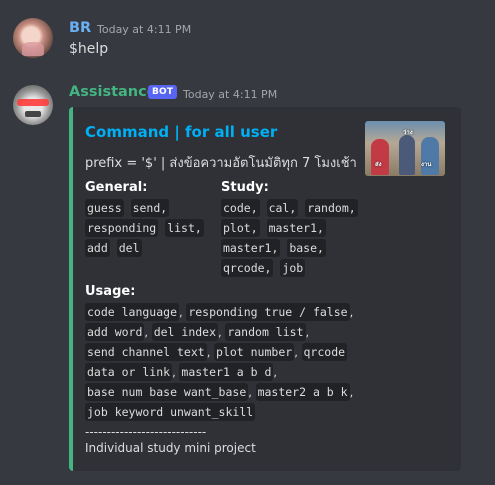  What do you see at coordinates (115, 332) in the screenshot?
I see `inline-code: add word` at bounding box center [115, 332].